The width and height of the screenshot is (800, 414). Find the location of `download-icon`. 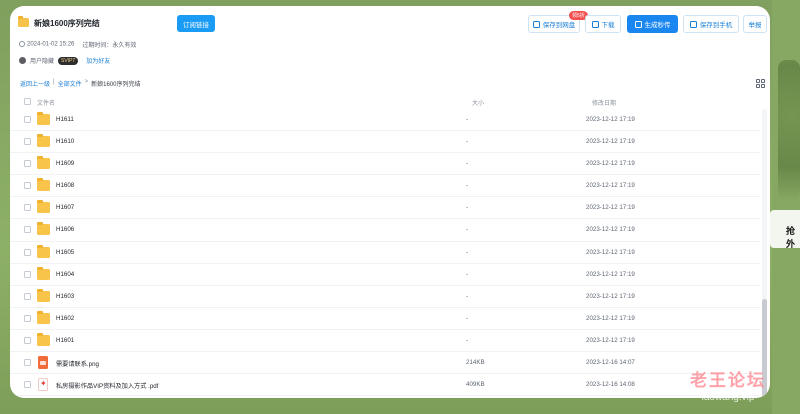

download-icon is located at coordinates (595, 24).